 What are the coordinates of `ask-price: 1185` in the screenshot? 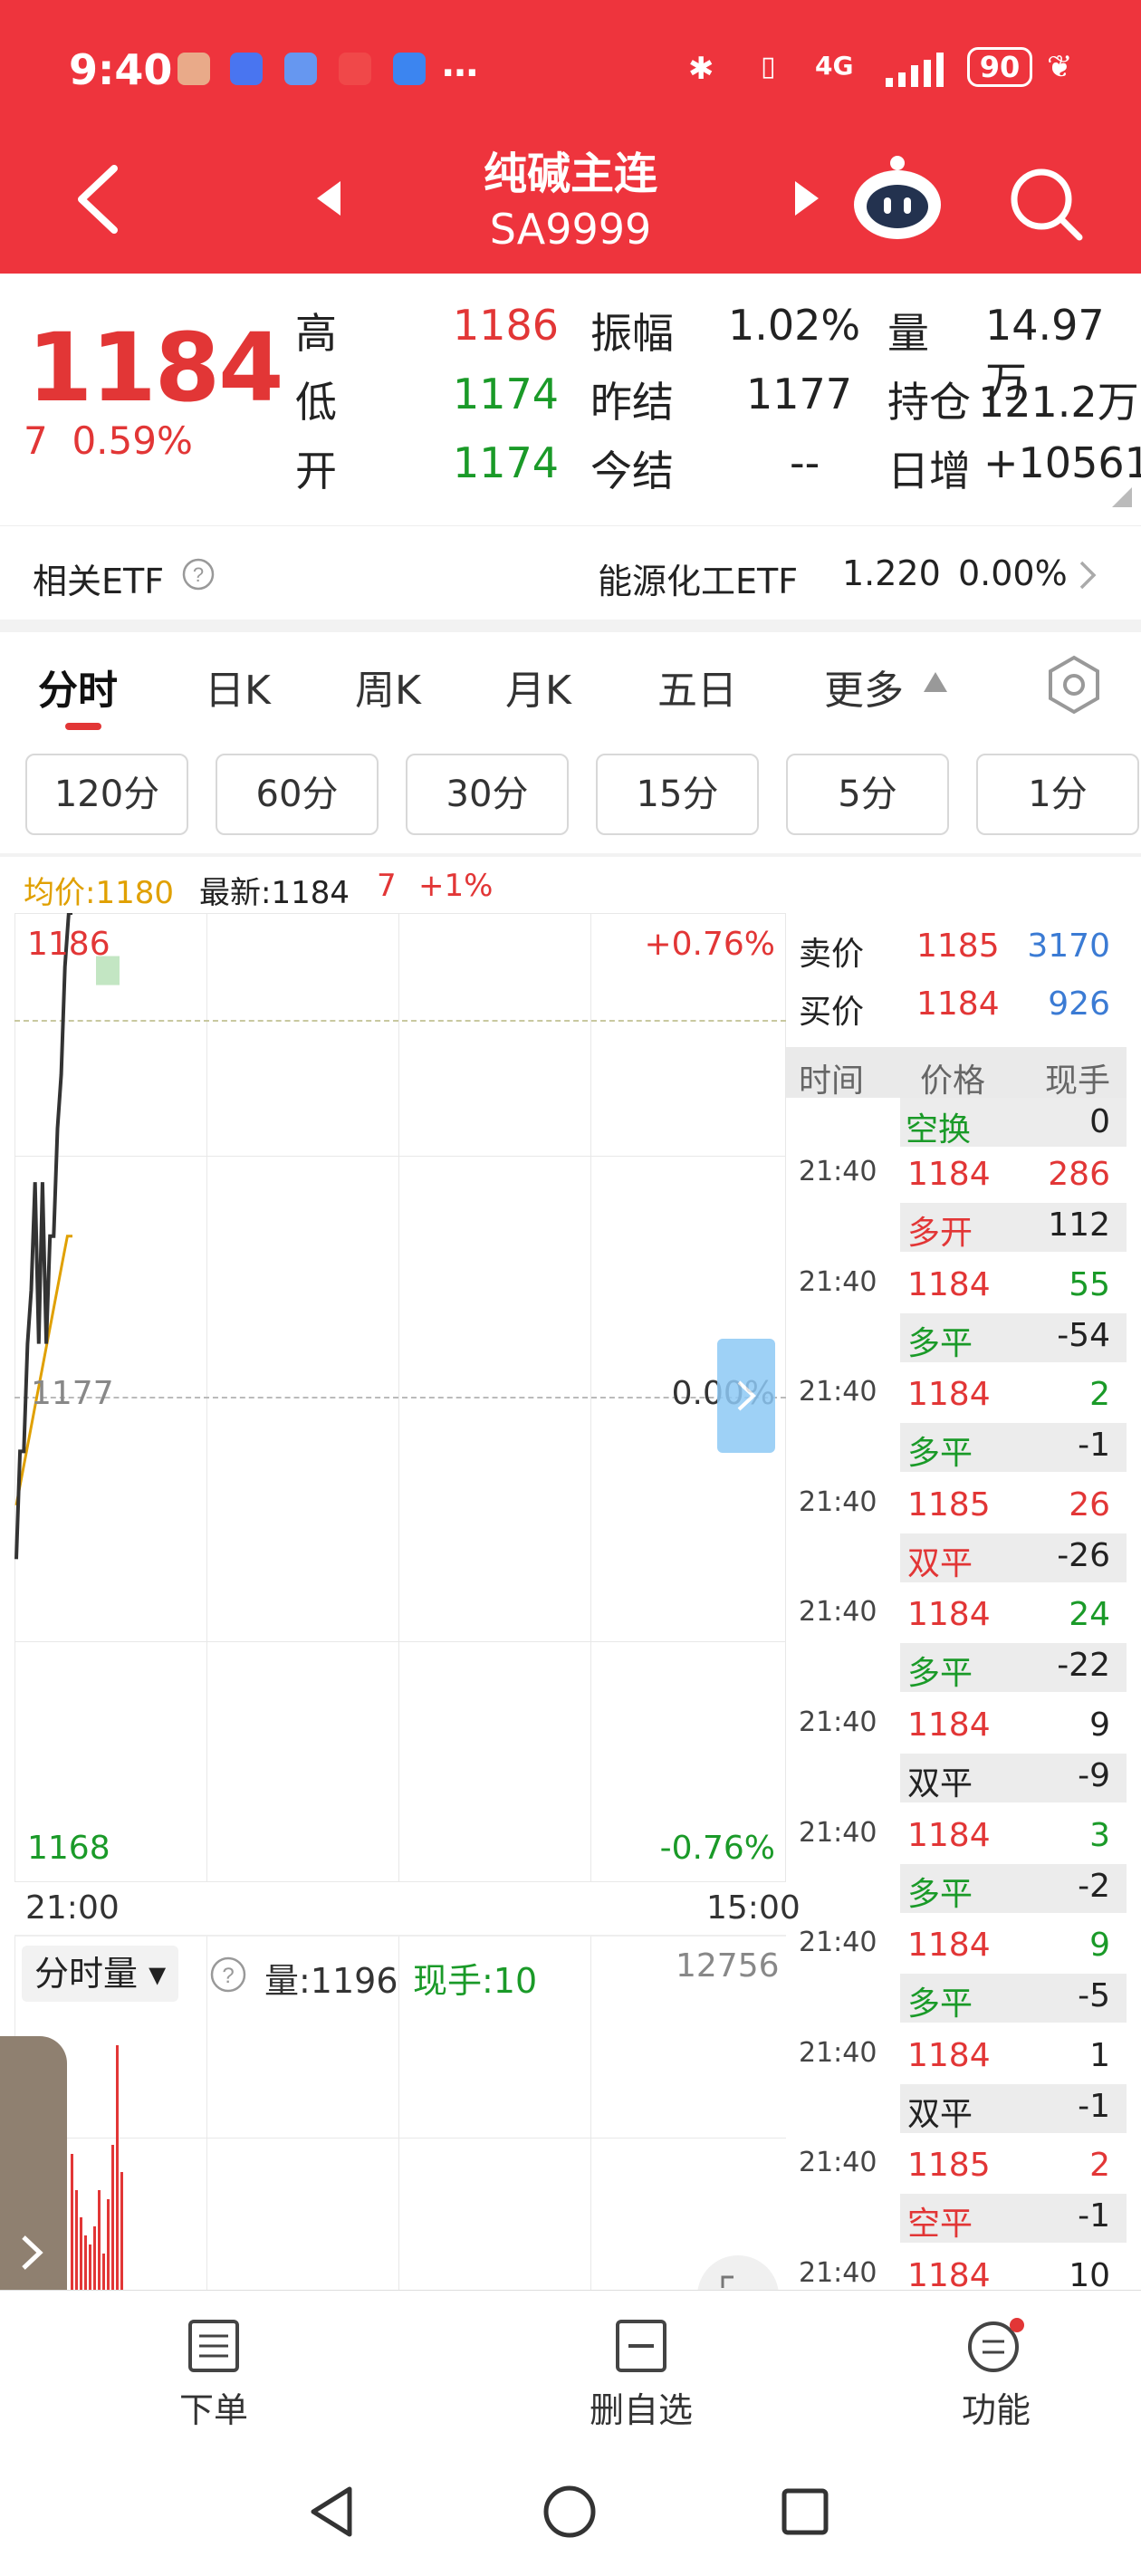 It's located at (958, 946).